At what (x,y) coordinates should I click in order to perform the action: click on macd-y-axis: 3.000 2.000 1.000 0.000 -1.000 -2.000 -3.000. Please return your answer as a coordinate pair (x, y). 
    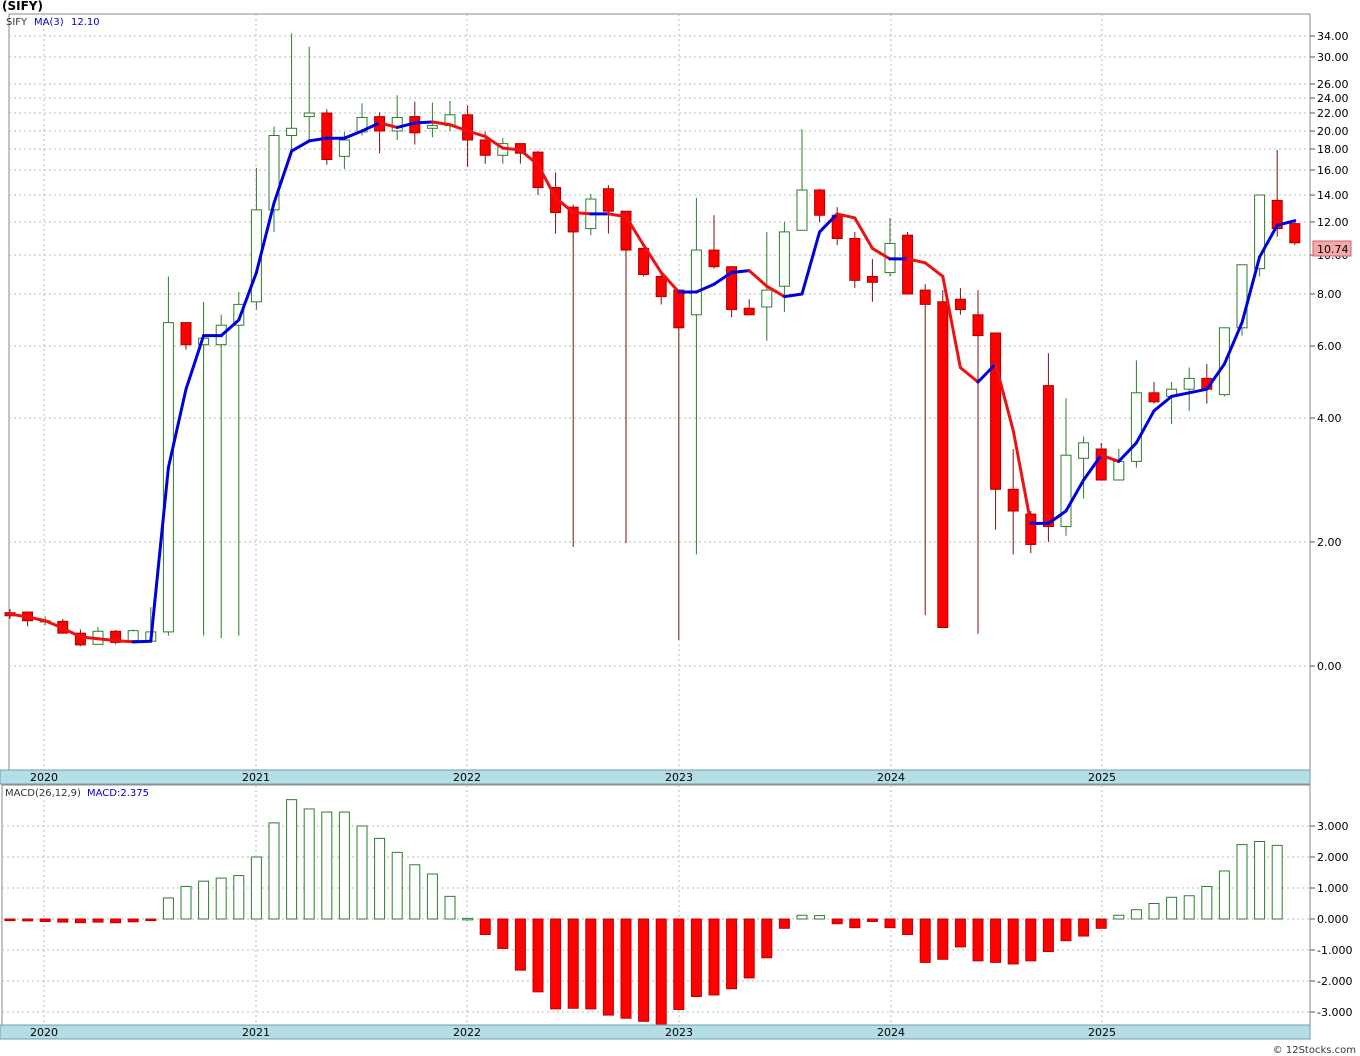
    Looking at the image, I should click on (1331, 919).